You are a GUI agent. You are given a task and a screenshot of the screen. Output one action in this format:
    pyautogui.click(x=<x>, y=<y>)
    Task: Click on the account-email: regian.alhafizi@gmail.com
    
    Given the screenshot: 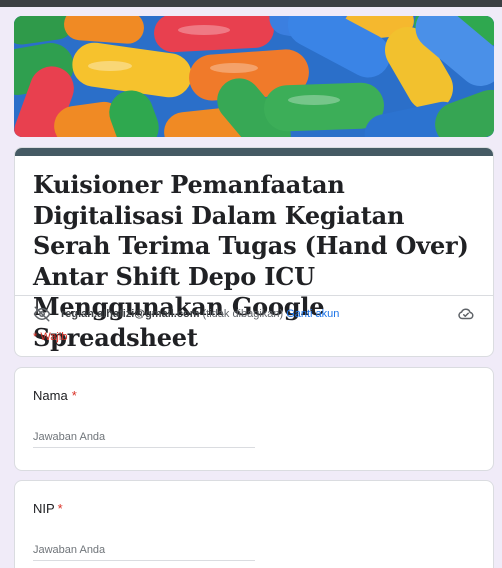 What is the action you would take?
    pyautogui.click(x=130, y=314)
    